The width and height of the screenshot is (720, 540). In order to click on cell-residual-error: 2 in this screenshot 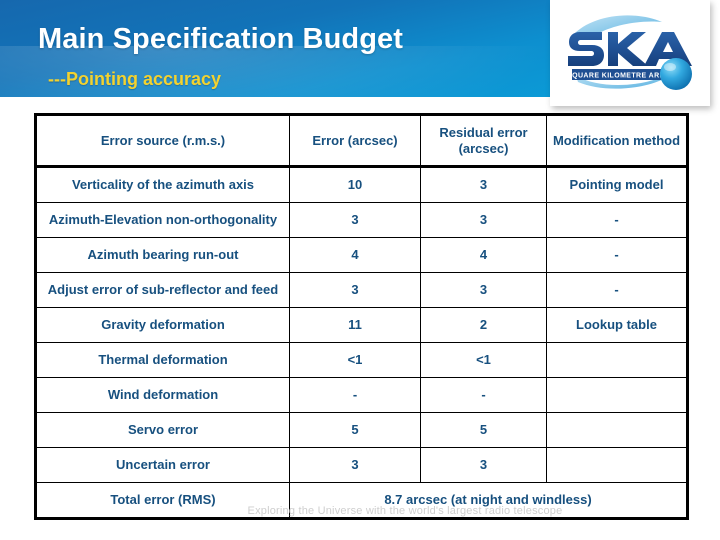, I will do `click(483, 325)`.